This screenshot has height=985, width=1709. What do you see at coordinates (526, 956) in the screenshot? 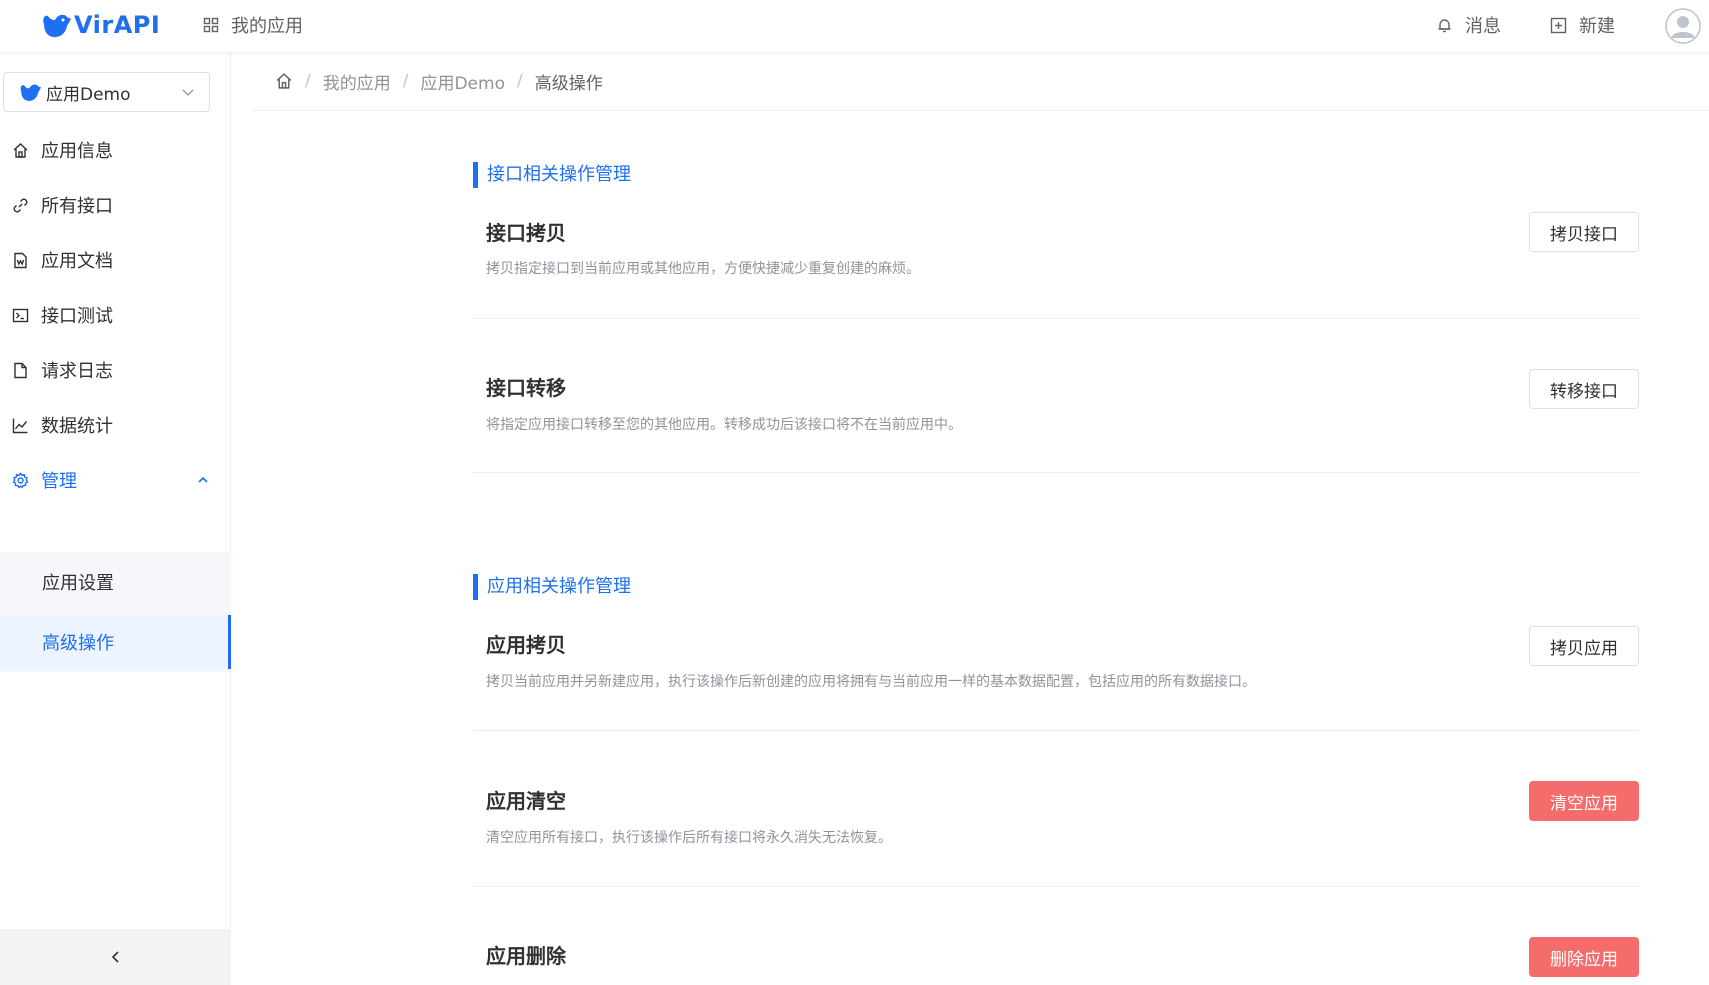
I see `op-title: 应用删除` at bounding box center [526, 956].